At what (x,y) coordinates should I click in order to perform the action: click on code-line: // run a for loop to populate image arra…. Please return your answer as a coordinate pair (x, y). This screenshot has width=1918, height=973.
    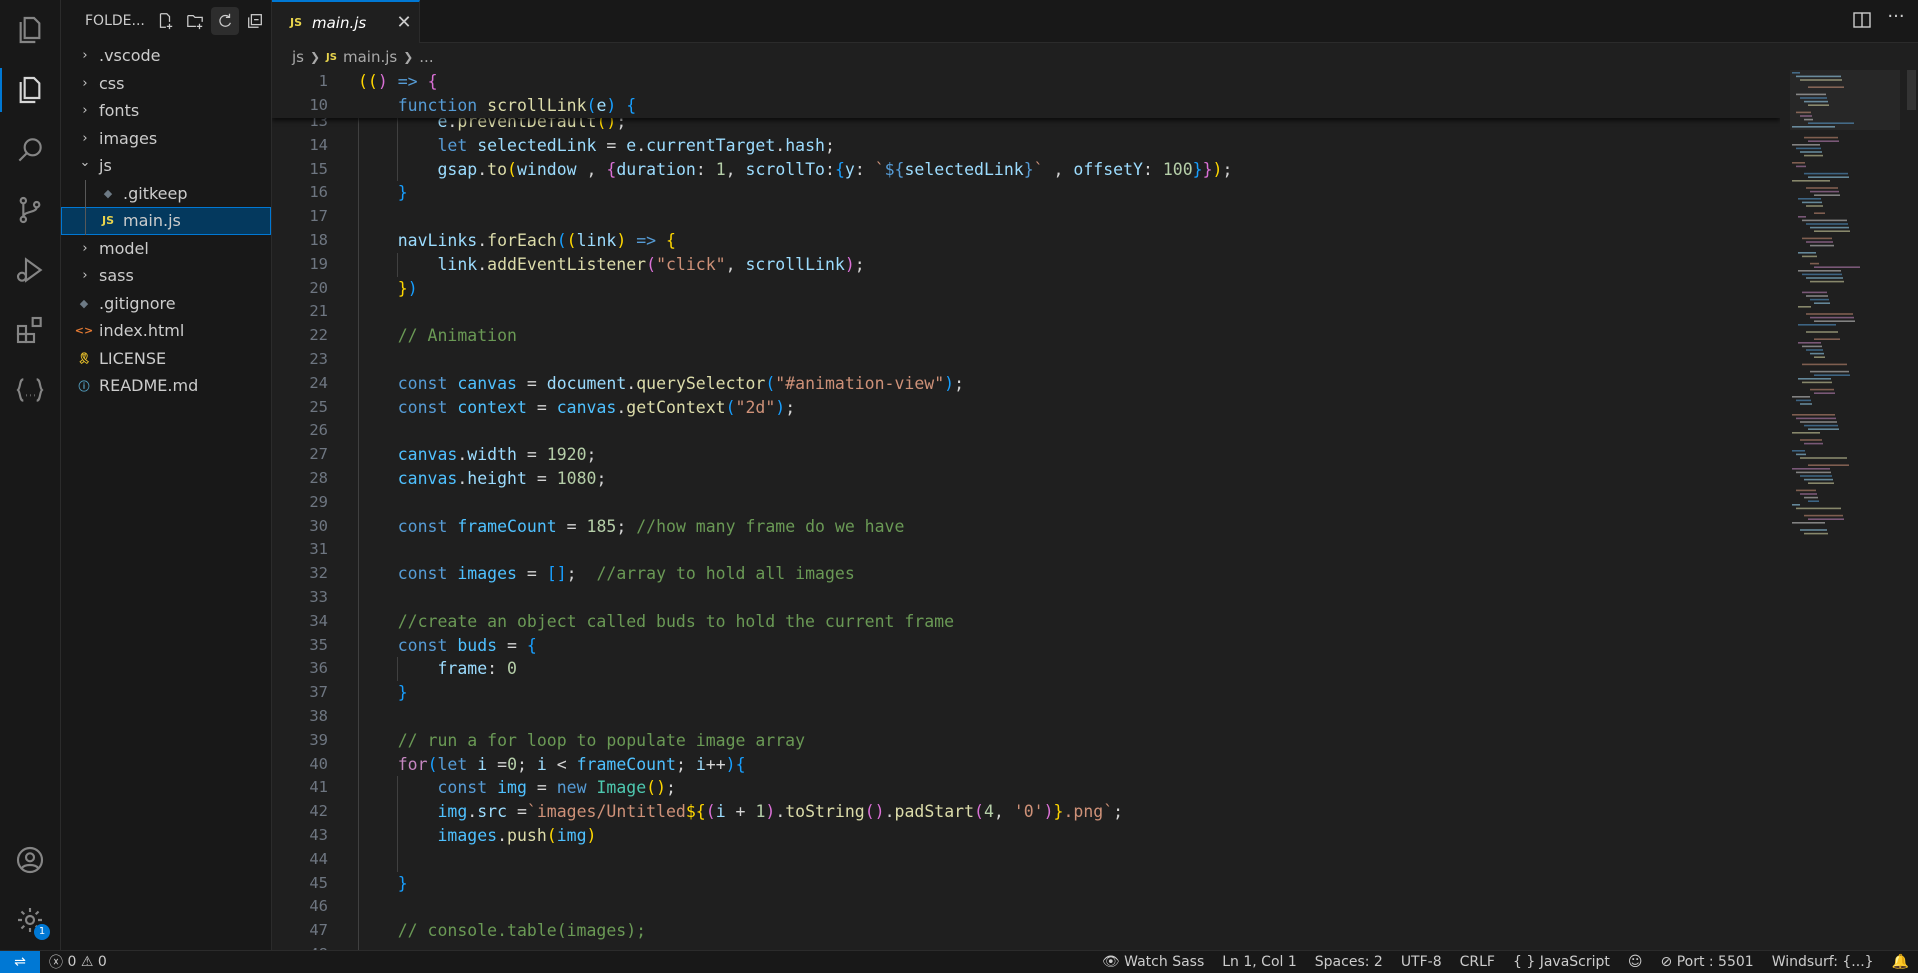
    Looking at the image, I should click on (1069, 741).